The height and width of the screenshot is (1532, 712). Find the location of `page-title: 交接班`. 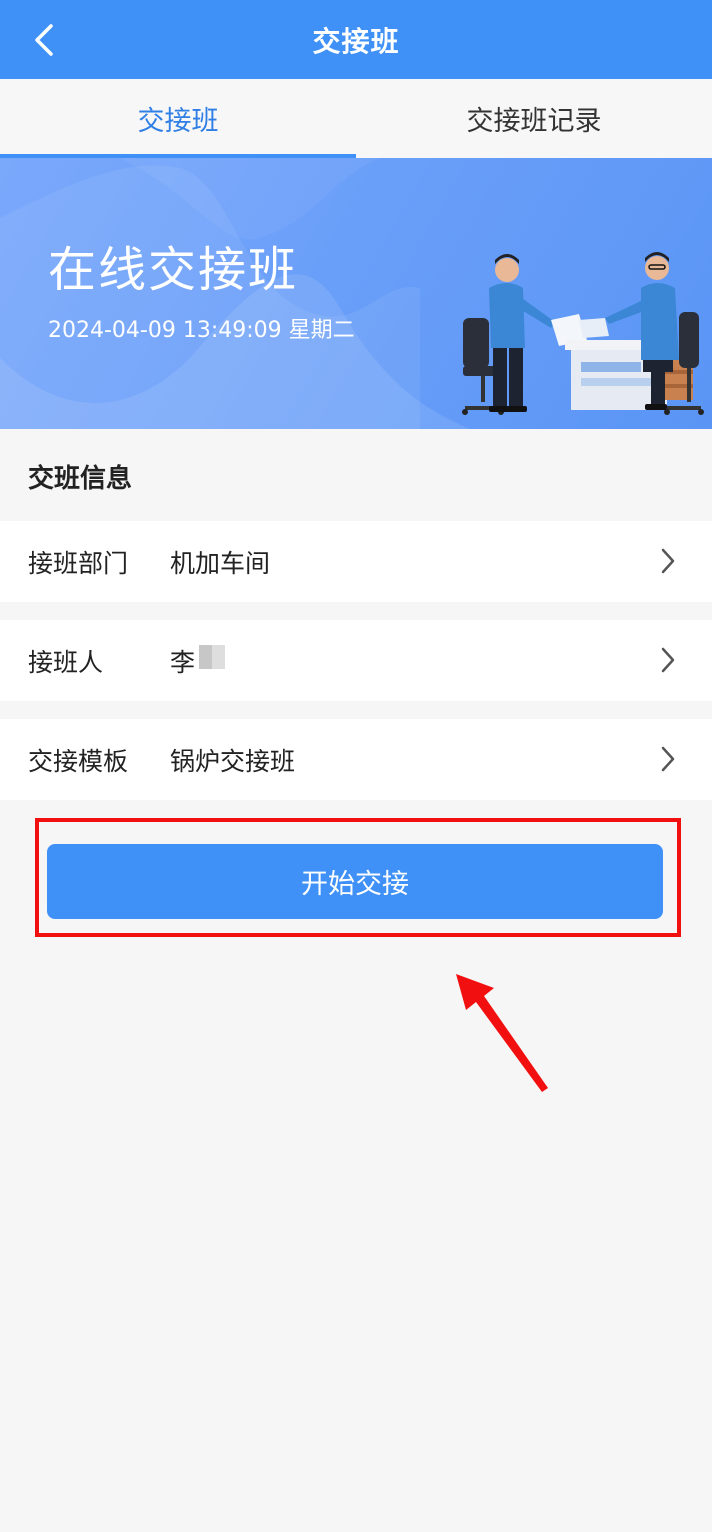

page-title: 交接班 is located at coordinates (356, 41).